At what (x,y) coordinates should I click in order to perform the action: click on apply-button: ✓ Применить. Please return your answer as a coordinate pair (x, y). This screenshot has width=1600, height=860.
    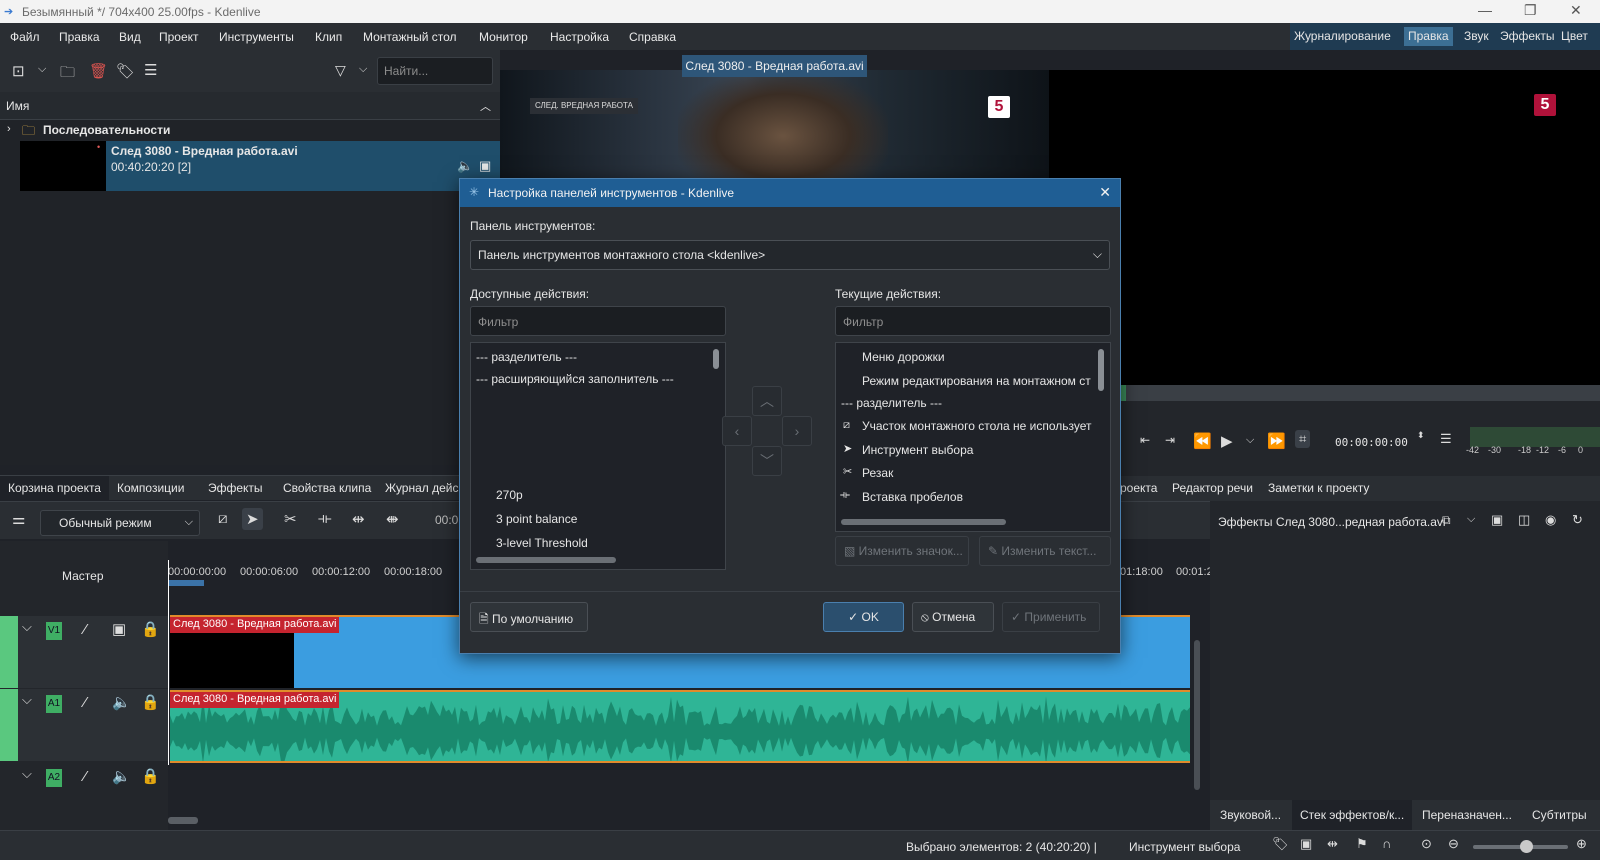
    Looking at the image, I should click on (1051, 617).